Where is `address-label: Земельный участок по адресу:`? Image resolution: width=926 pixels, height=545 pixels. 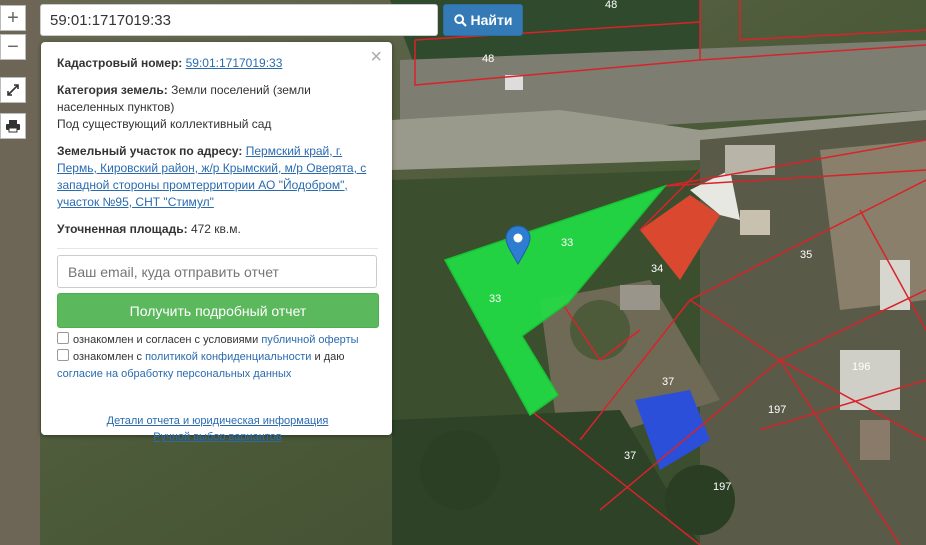
address-label: Земельный участок по адресу: is located at coordinates (150, 151).